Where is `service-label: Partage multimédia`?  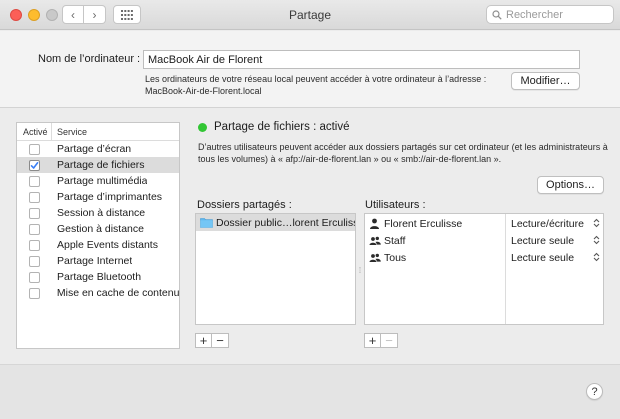 service-label: Partage multimédia is located at coordinates (102, 181).